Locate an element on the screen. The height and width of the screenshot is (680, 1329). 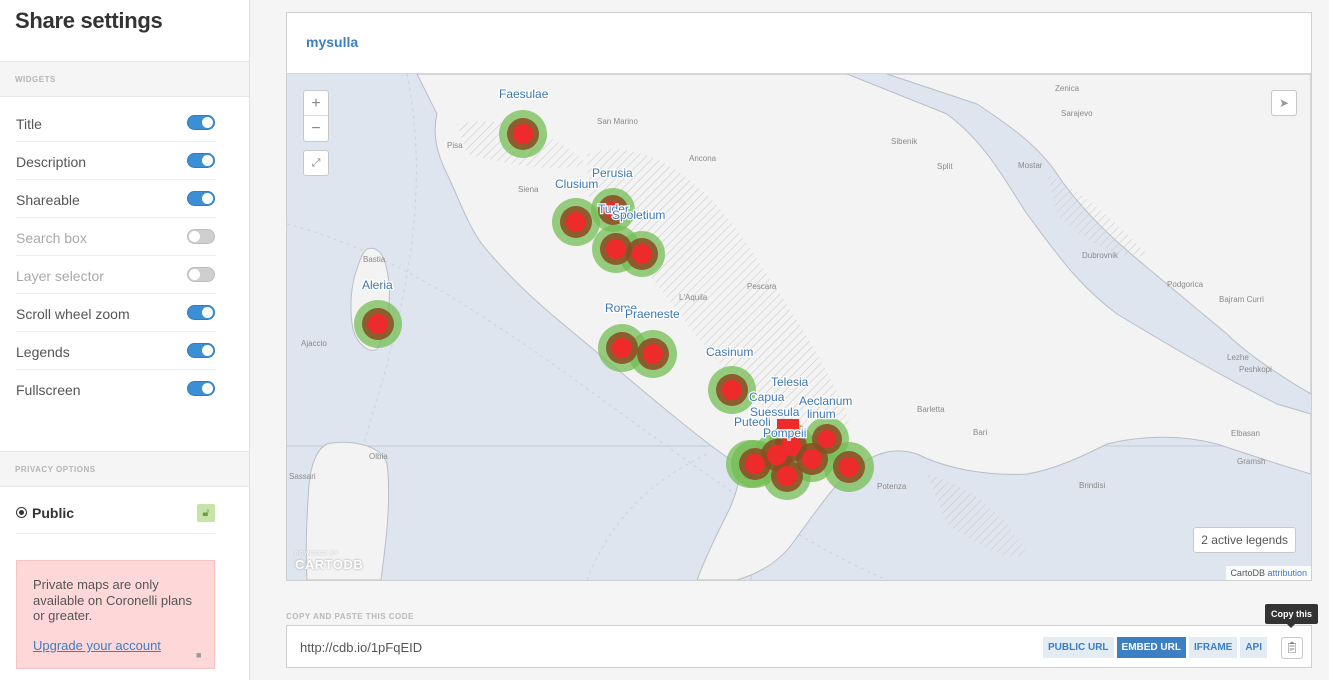
share-button: ➤ is located at coordinates (1284, 103).